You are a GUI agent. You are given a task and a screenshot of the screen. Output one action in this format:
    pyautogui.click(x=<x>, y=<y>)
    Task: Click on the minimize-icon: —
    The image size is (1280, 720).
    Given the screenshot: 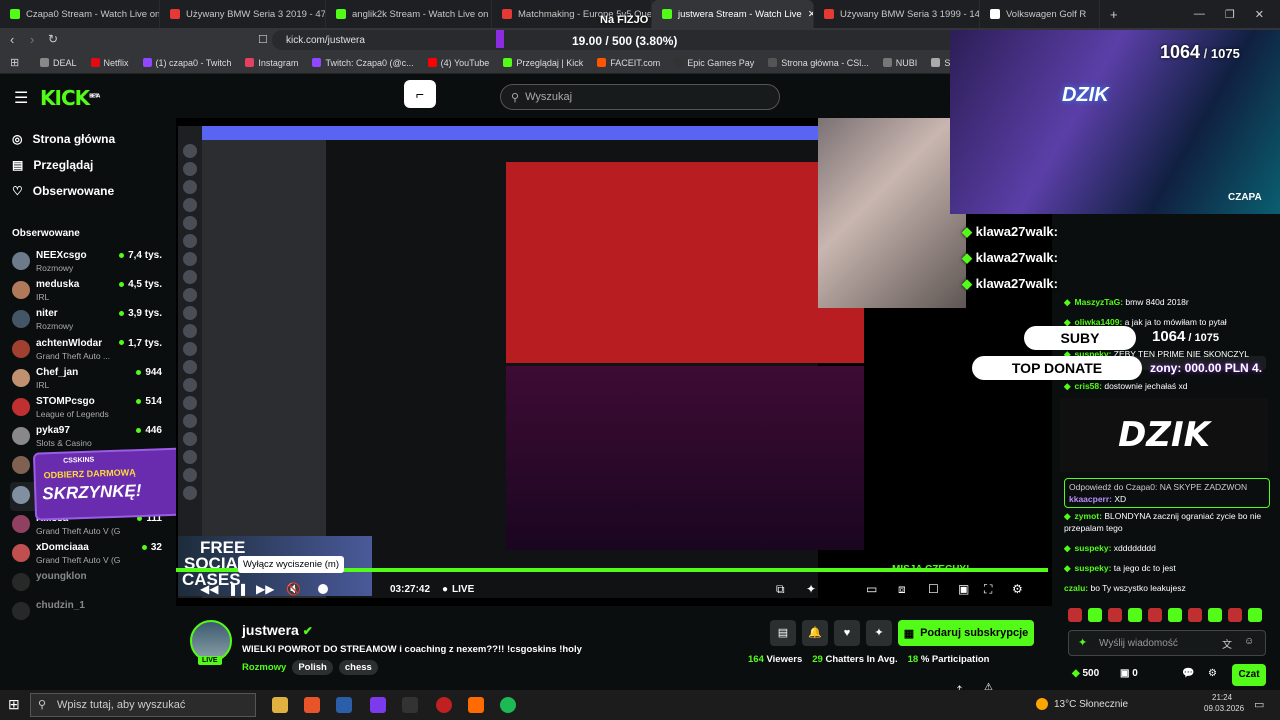 What is the action you would take?
    pyautogui.click(x=1199, y=14)
    